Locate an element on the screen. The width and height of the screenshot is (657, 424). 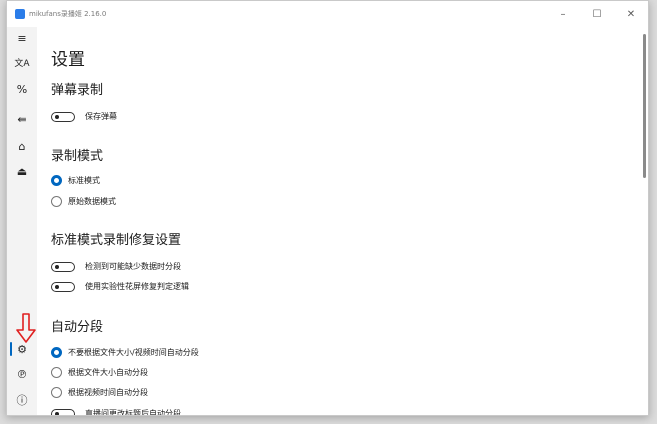
mode-option-standard: 标准模式 is located at coordinates (75, 180).